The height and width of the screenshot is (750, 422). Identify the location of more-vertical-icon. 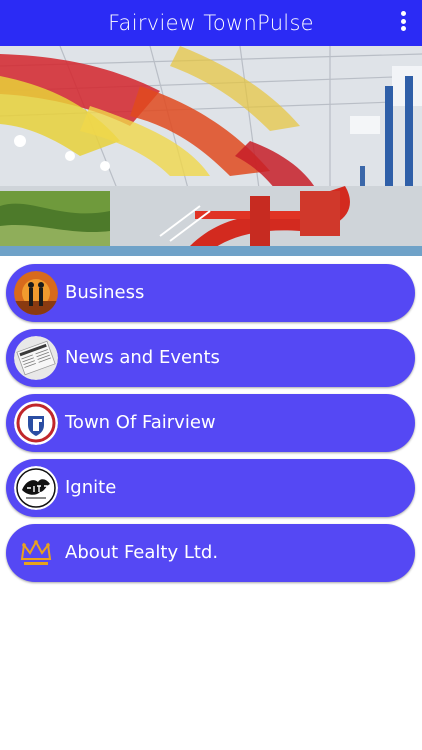
(403, 23).